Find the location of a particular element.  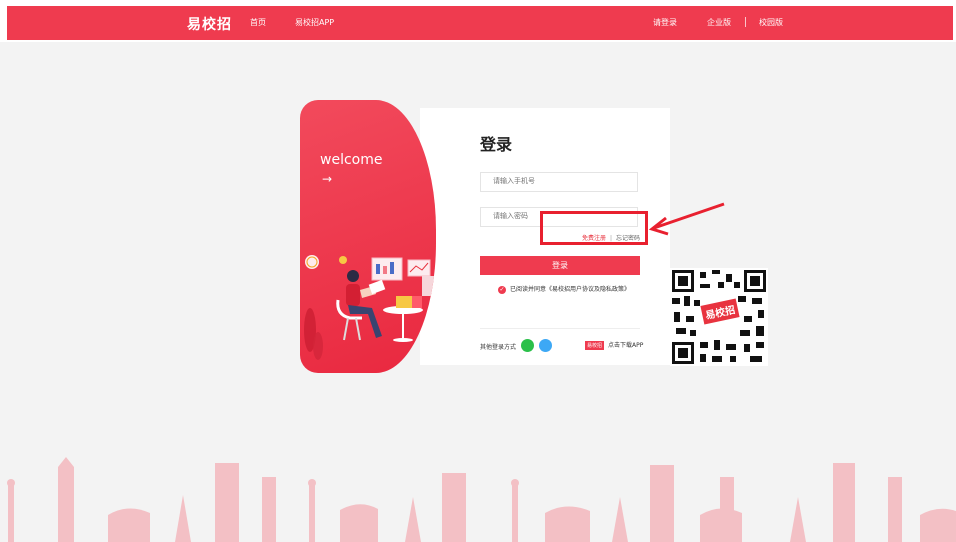

agreement: ✓ 已阅读并同意《易校招用户协议及隐私政策》 is located at coordinates (564, 289).